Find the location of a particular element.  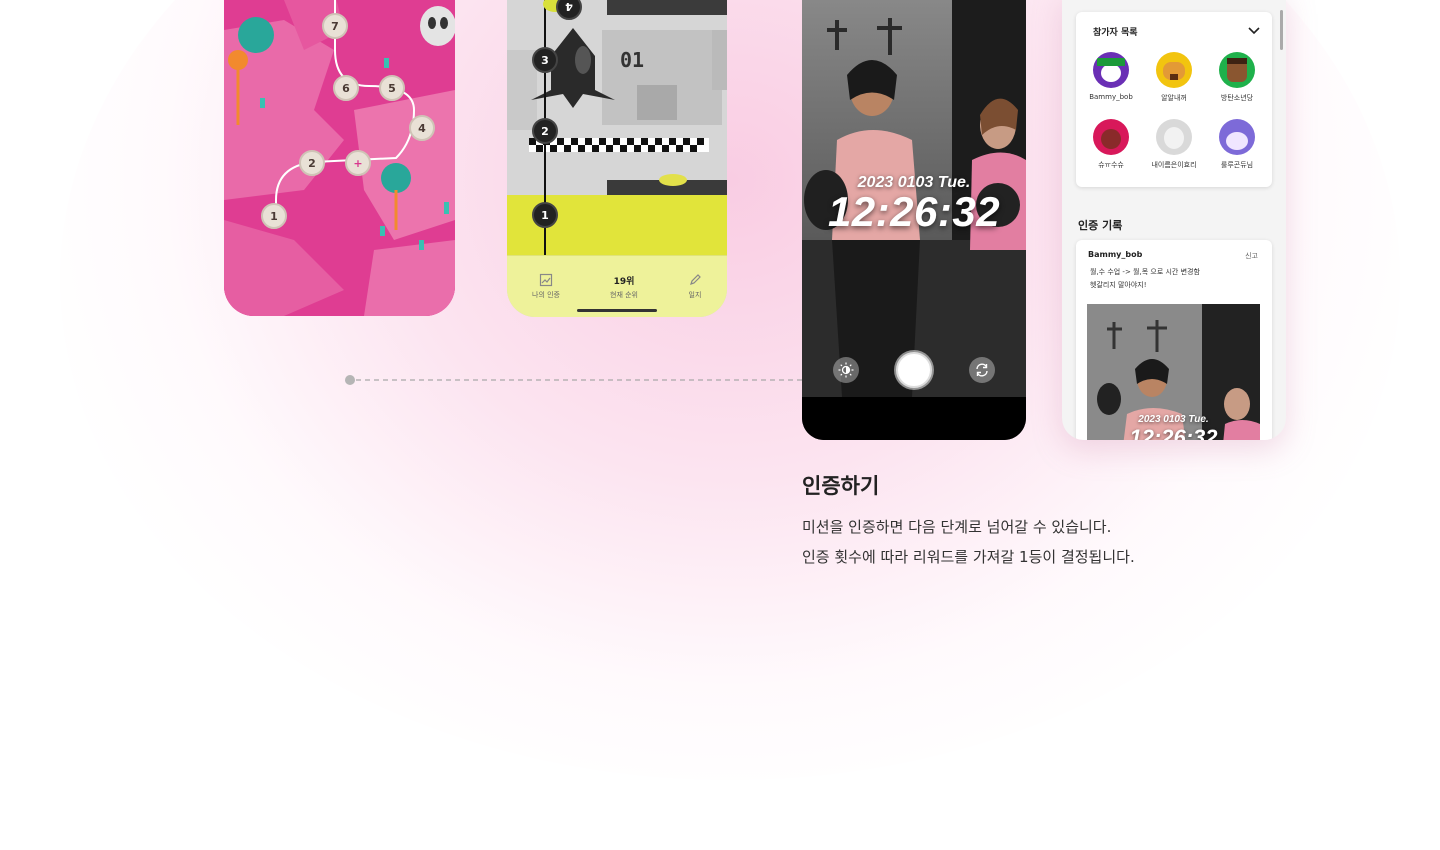

record-photo-time: 12:26:32 is located at coordinates (1173, 432).